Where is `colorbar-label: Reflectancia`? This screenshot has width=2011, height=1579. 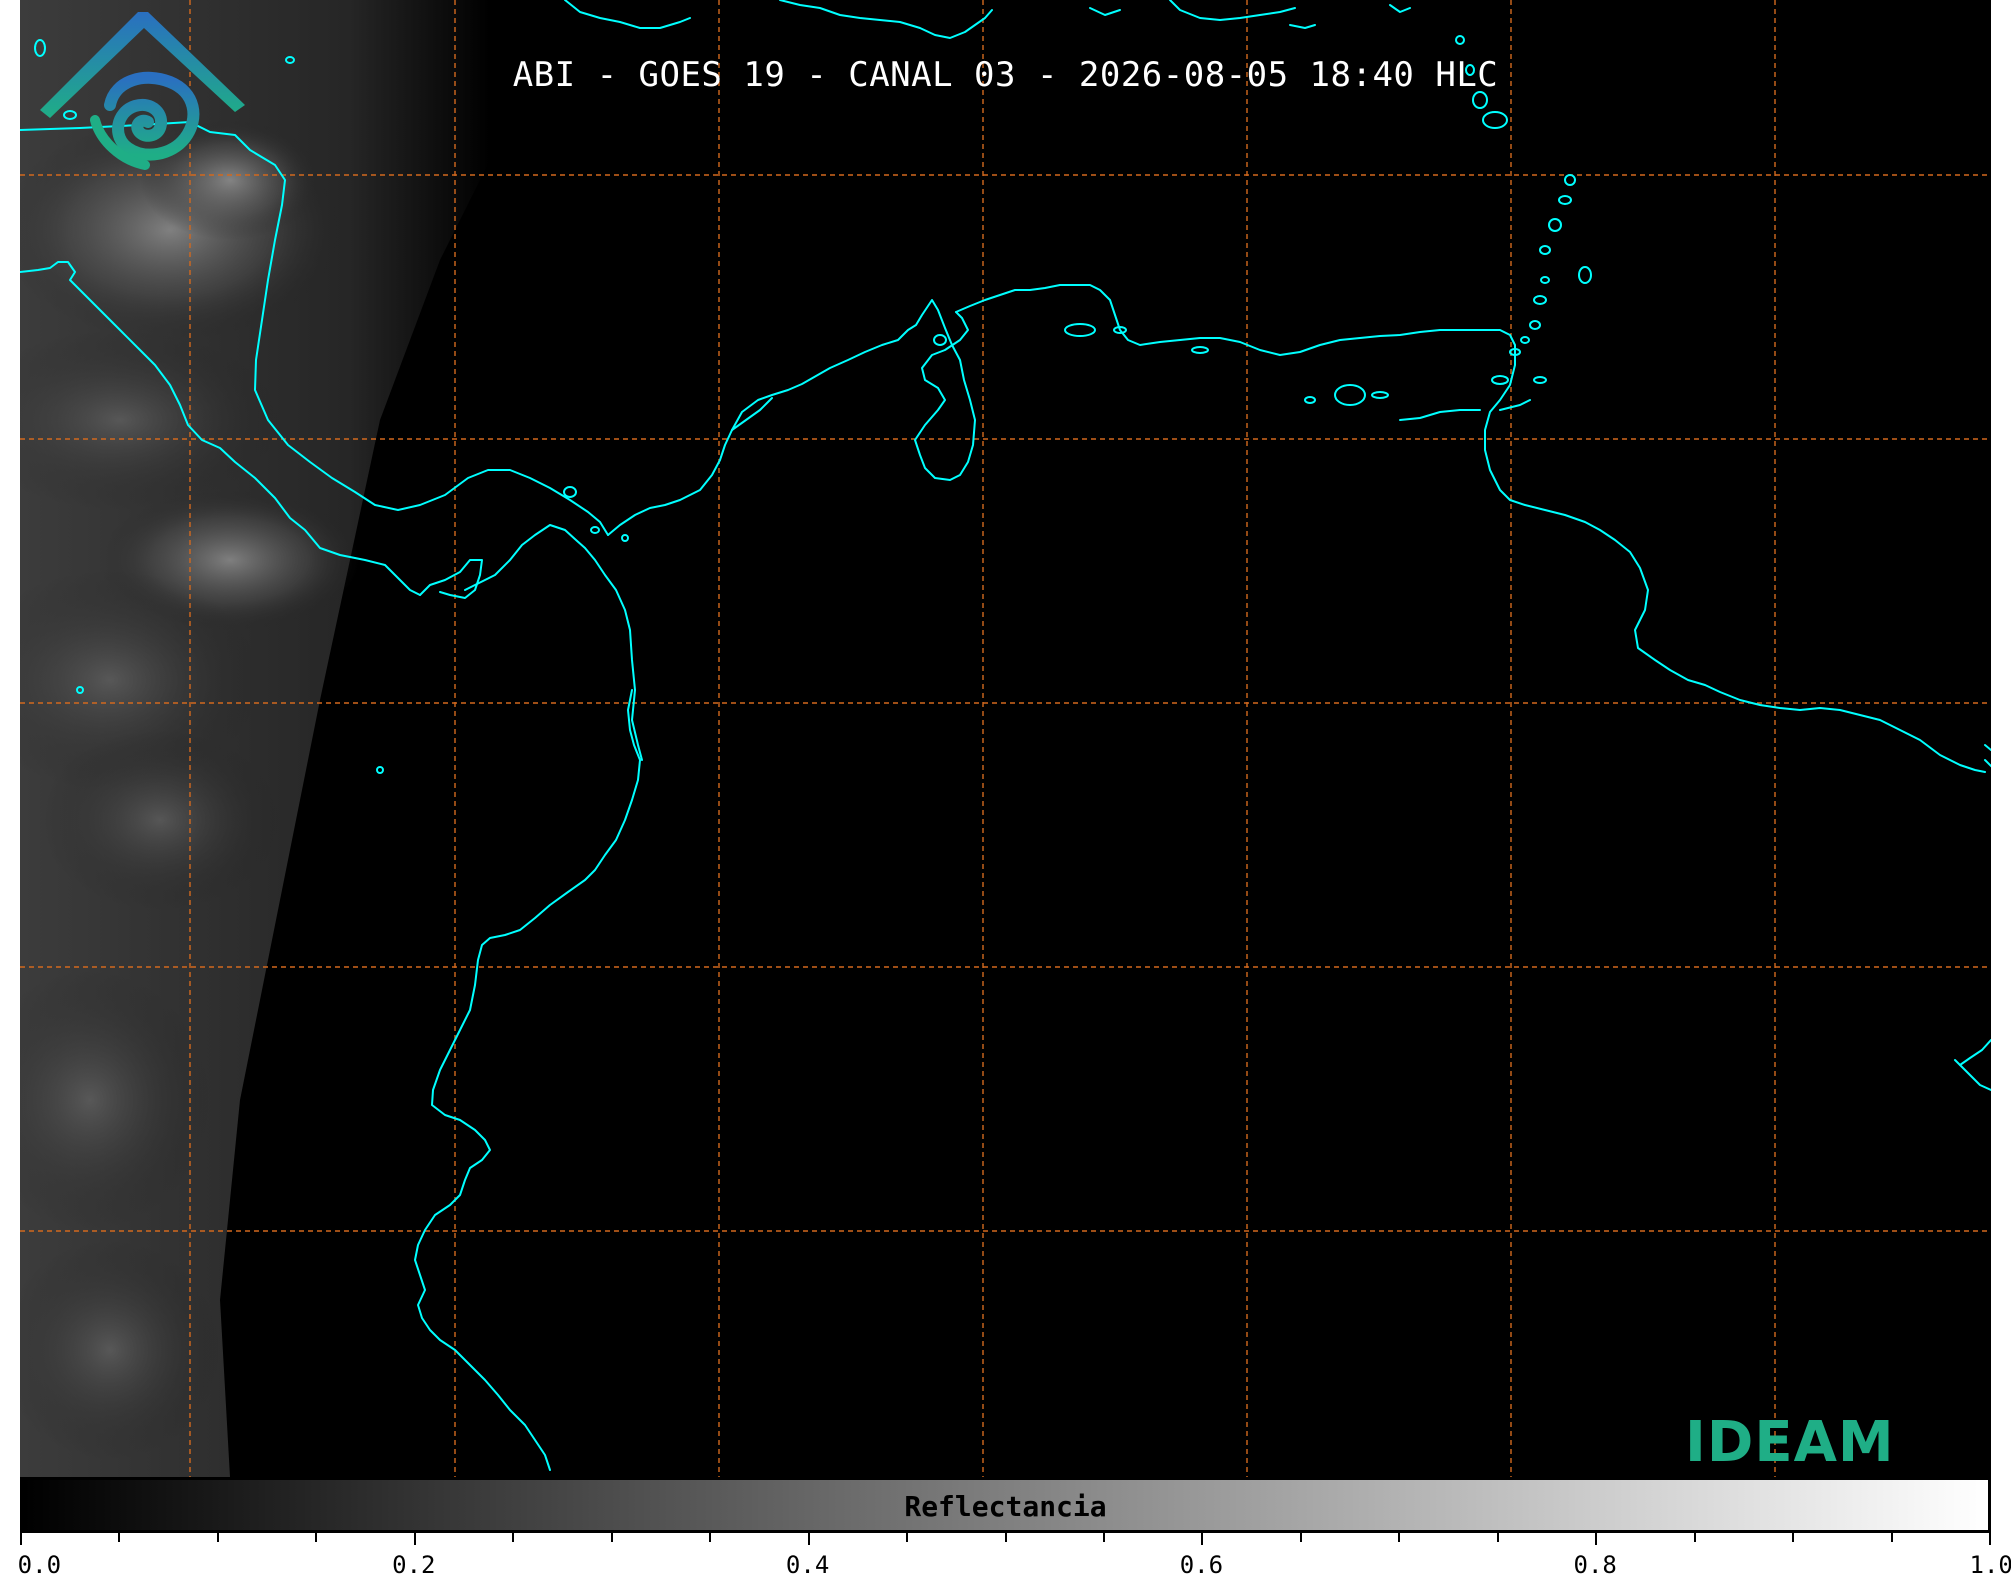 colorbar-label: Reflectancia is located at coordinates (1005, 1506).